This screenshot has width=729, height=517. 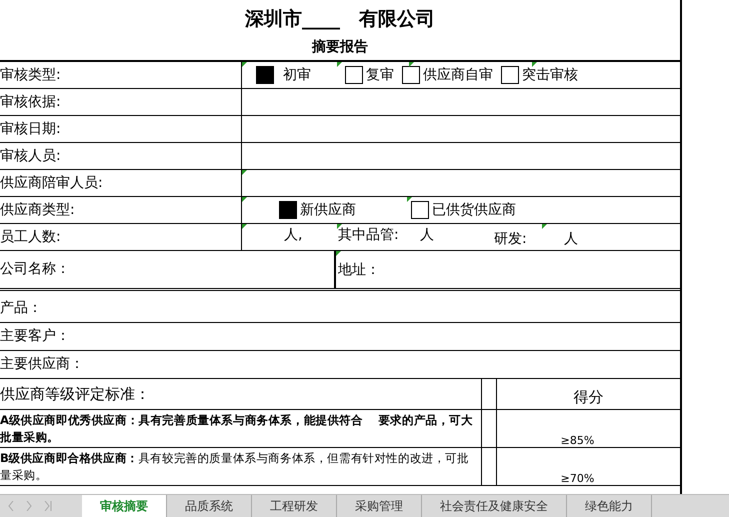 I want to click on field-label: 其中品管:, so click(x=368, y=235).